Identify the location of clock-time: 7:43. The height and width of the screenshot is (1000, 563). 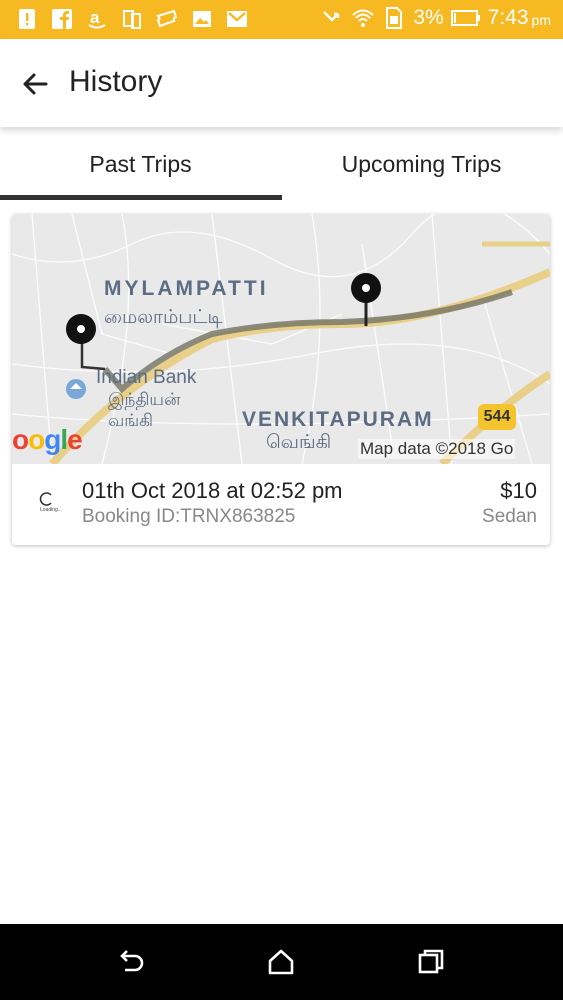
(508, 17).